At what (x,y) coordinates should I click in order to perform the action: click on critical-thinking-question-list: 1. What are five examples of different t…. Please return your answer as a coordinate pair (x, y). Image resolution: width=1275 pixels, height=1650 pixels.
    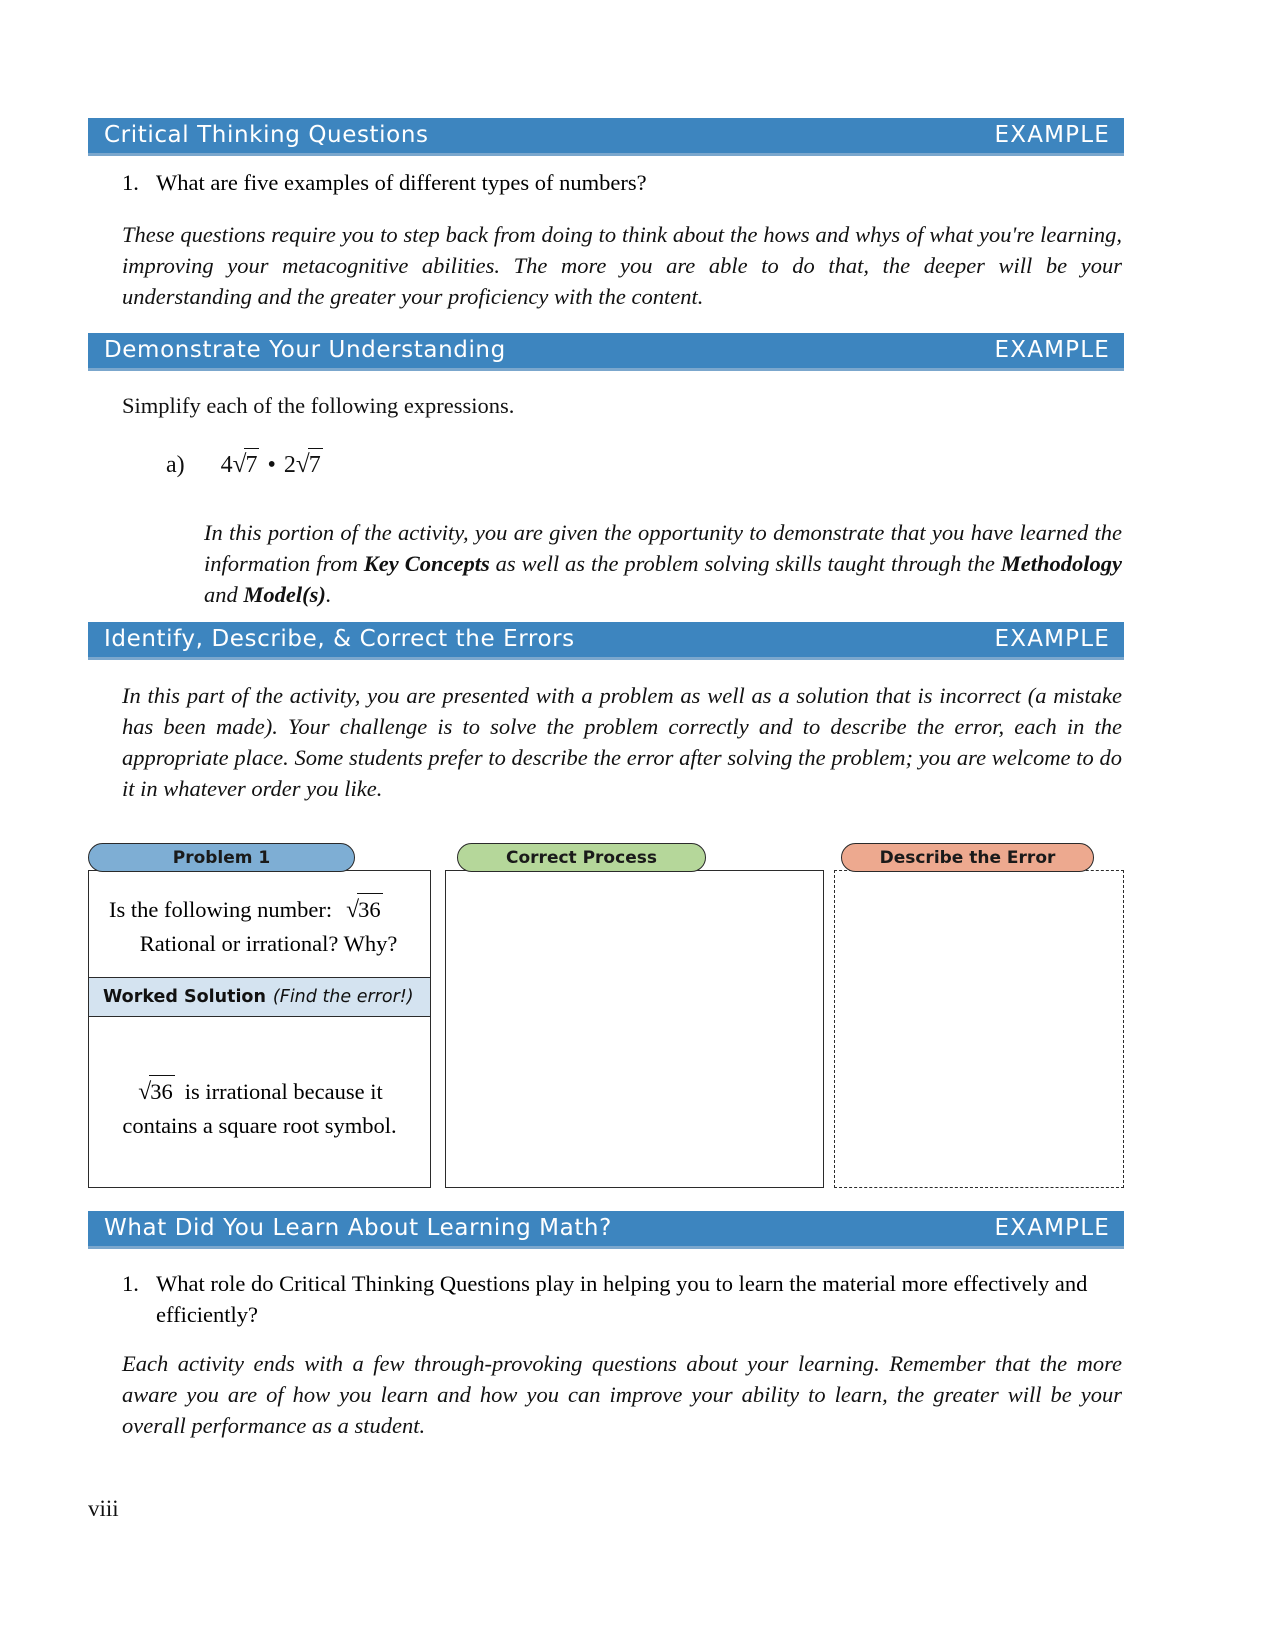
    Looking at the image, I should click on (622, 182).